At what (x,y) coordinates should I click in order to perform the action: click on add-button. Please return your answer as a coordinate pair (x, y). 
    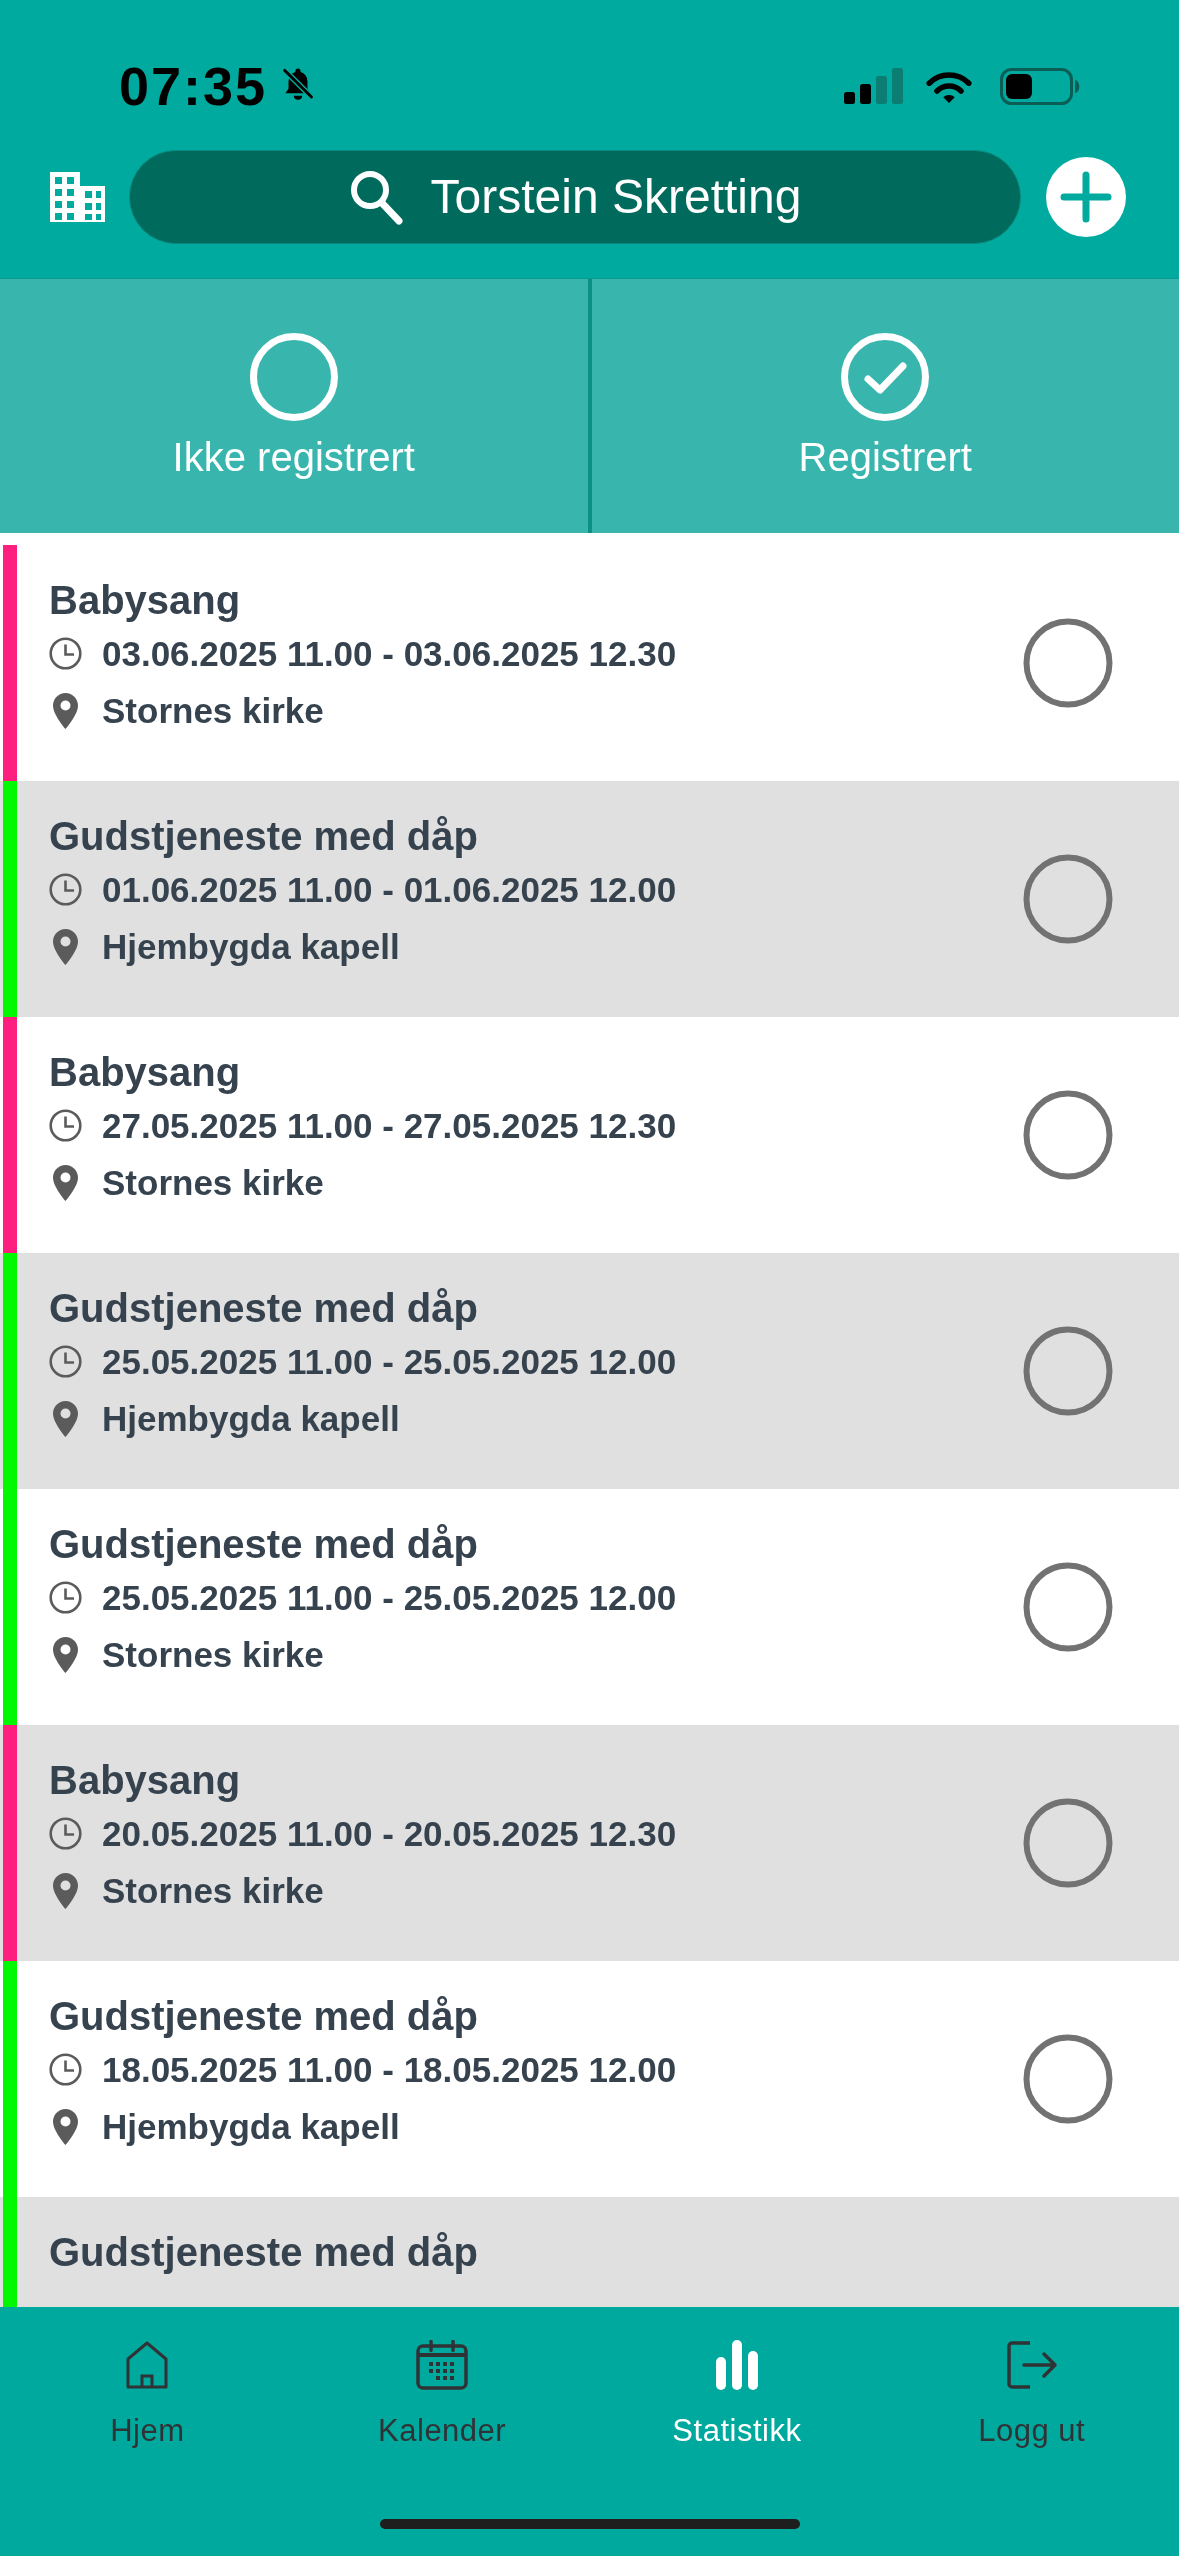
    Looking at the image, I should click on (1086, 197).